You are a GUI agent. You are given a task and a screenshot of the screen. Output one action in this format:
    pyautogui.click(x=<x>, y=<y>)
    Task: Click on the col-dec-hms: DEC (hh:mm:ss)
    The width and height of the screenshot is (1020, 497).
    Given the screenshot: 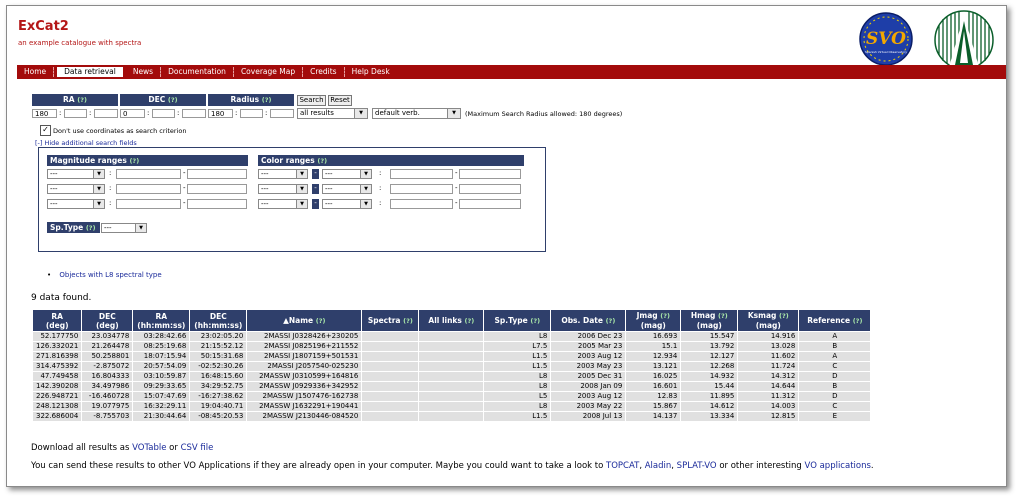 What is the action you would take?
    pyautogui.click(x=218, y=320)
    